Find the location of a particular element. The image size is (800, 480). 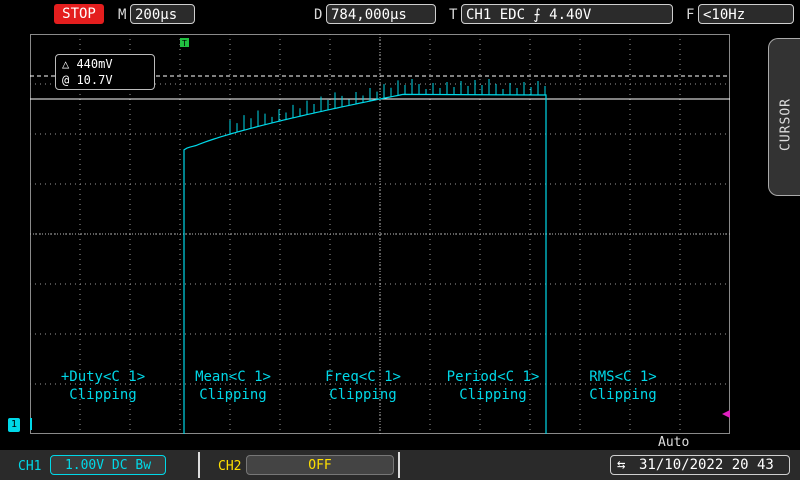

timebase-label: M is located at coordinates (122, 15).